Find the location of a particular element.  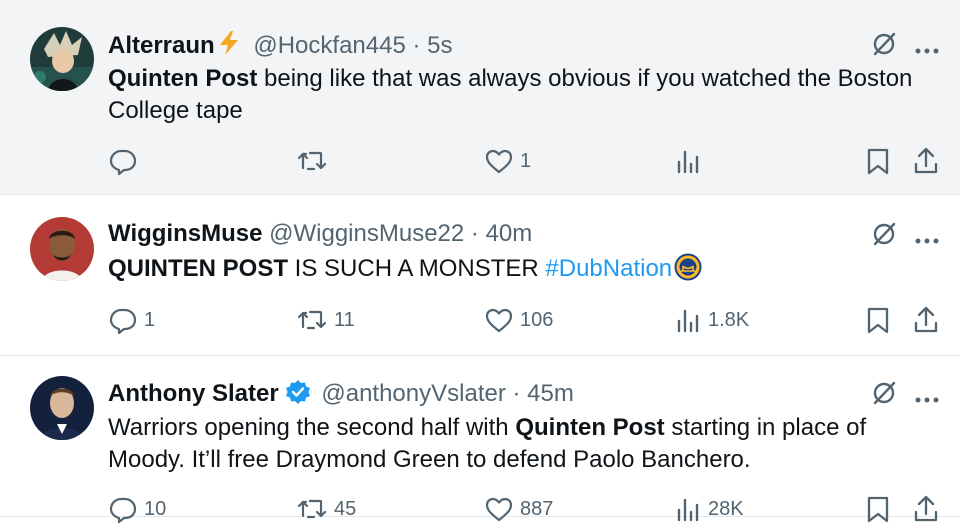

text-segment: Warriors opening the second half with is located at coordinates (312, 427).